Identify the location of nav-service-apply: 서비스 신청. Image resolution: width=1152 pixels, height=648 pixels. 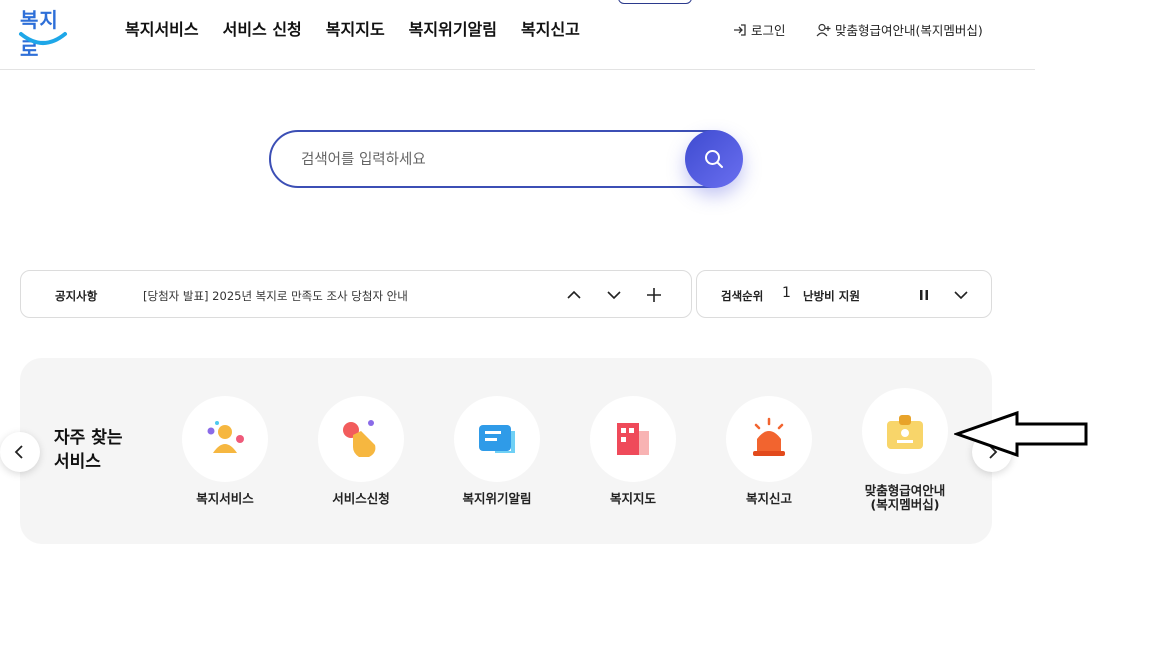
(262, 28).